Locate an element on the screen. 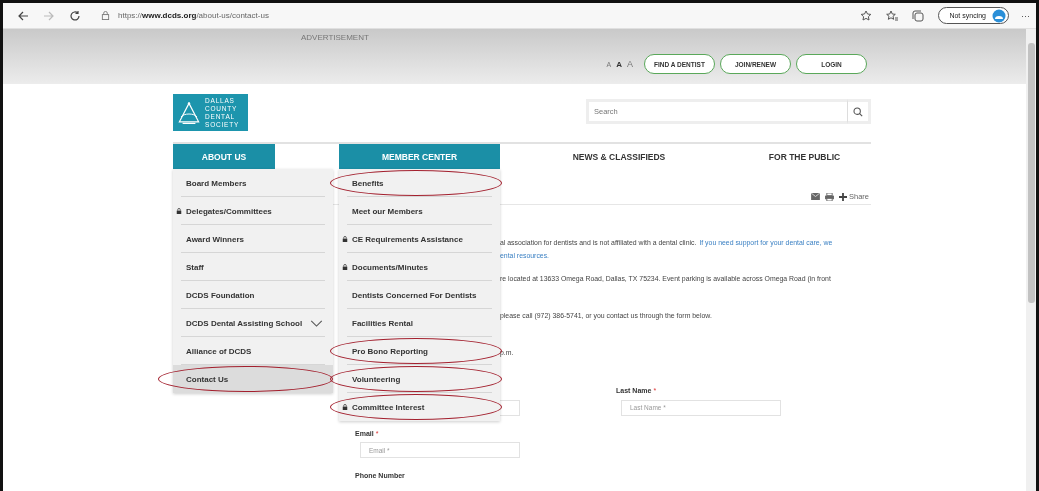  bell-triangle-icon is located at coordinates (189, 112).